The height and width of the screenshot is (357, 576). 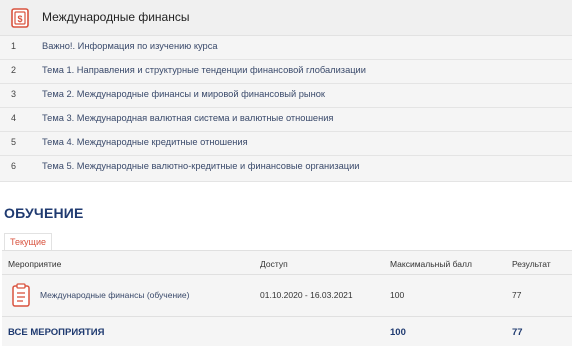 I want to click on tab-current: Текущие, so click(x=28, y=241).